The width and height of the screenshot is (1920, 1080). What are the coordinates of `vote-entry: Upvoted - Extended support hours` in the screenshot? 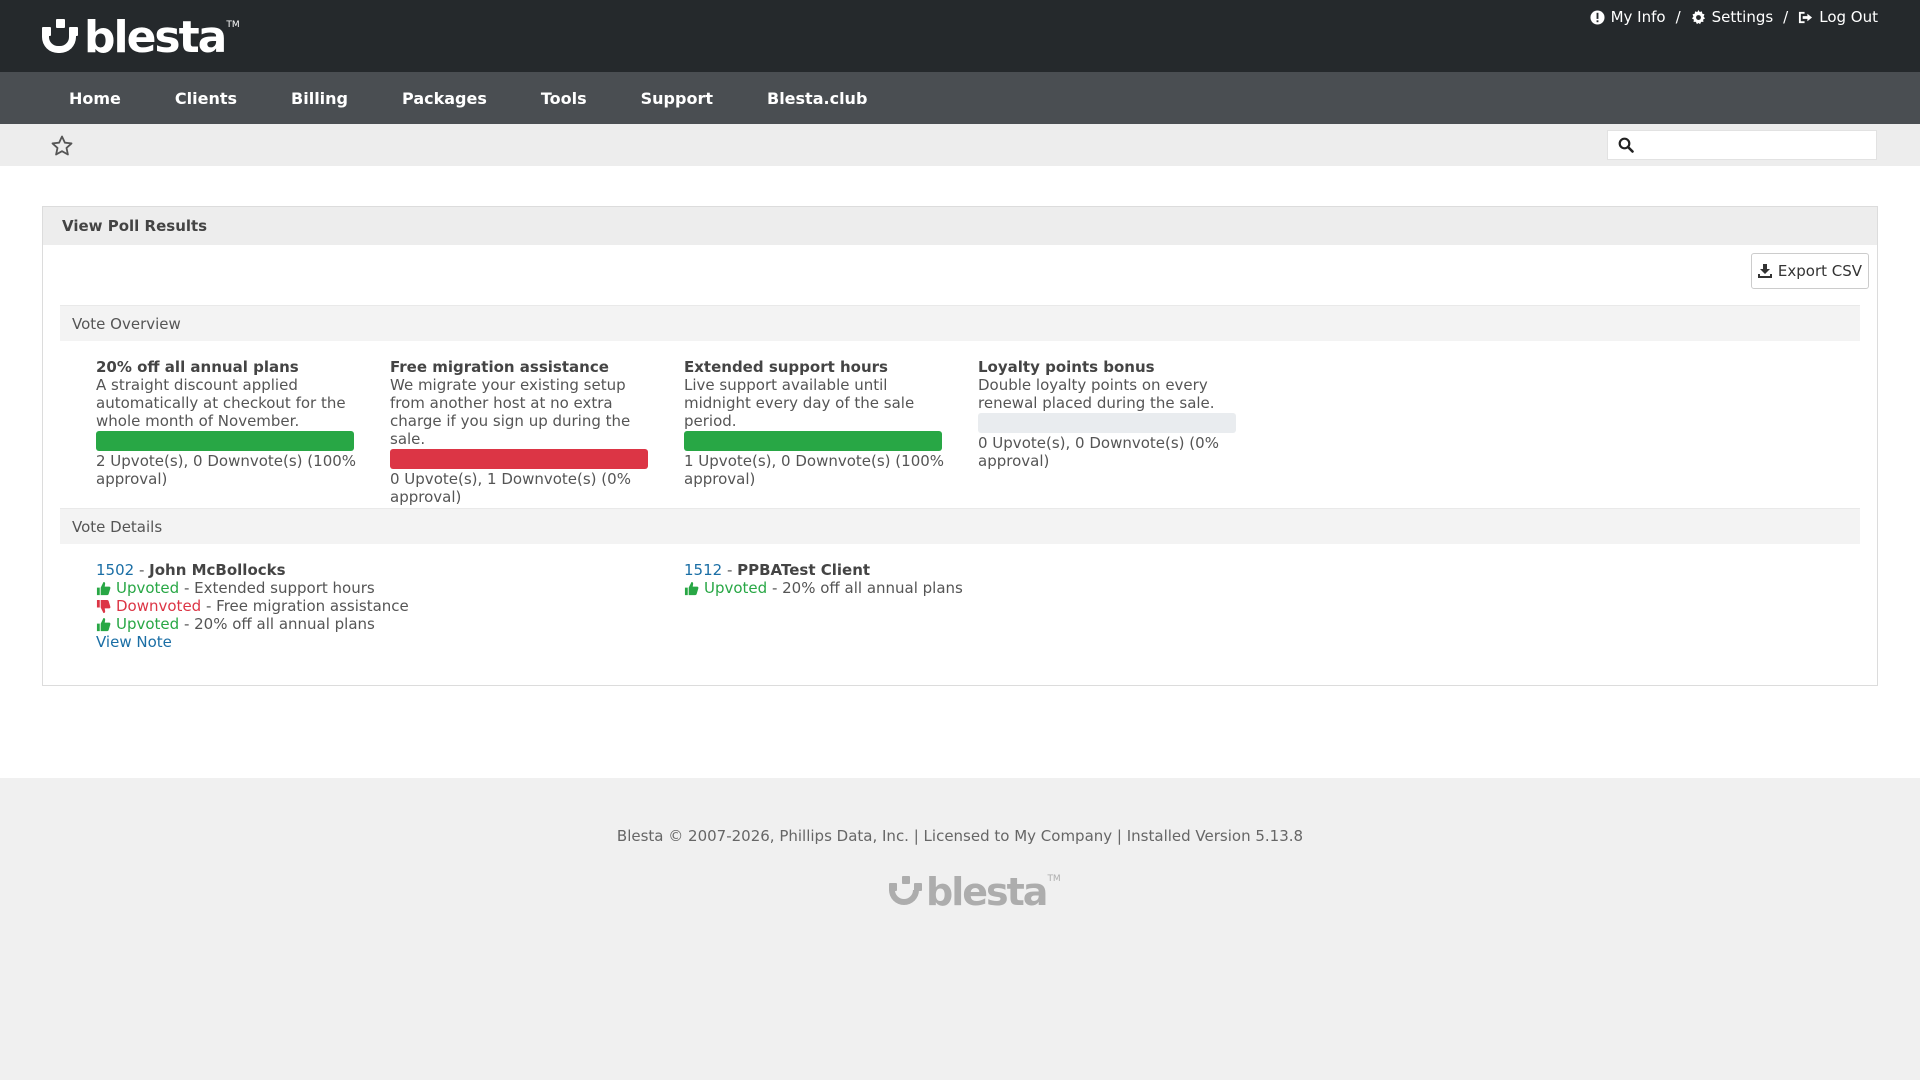 It's located at (390, 588).